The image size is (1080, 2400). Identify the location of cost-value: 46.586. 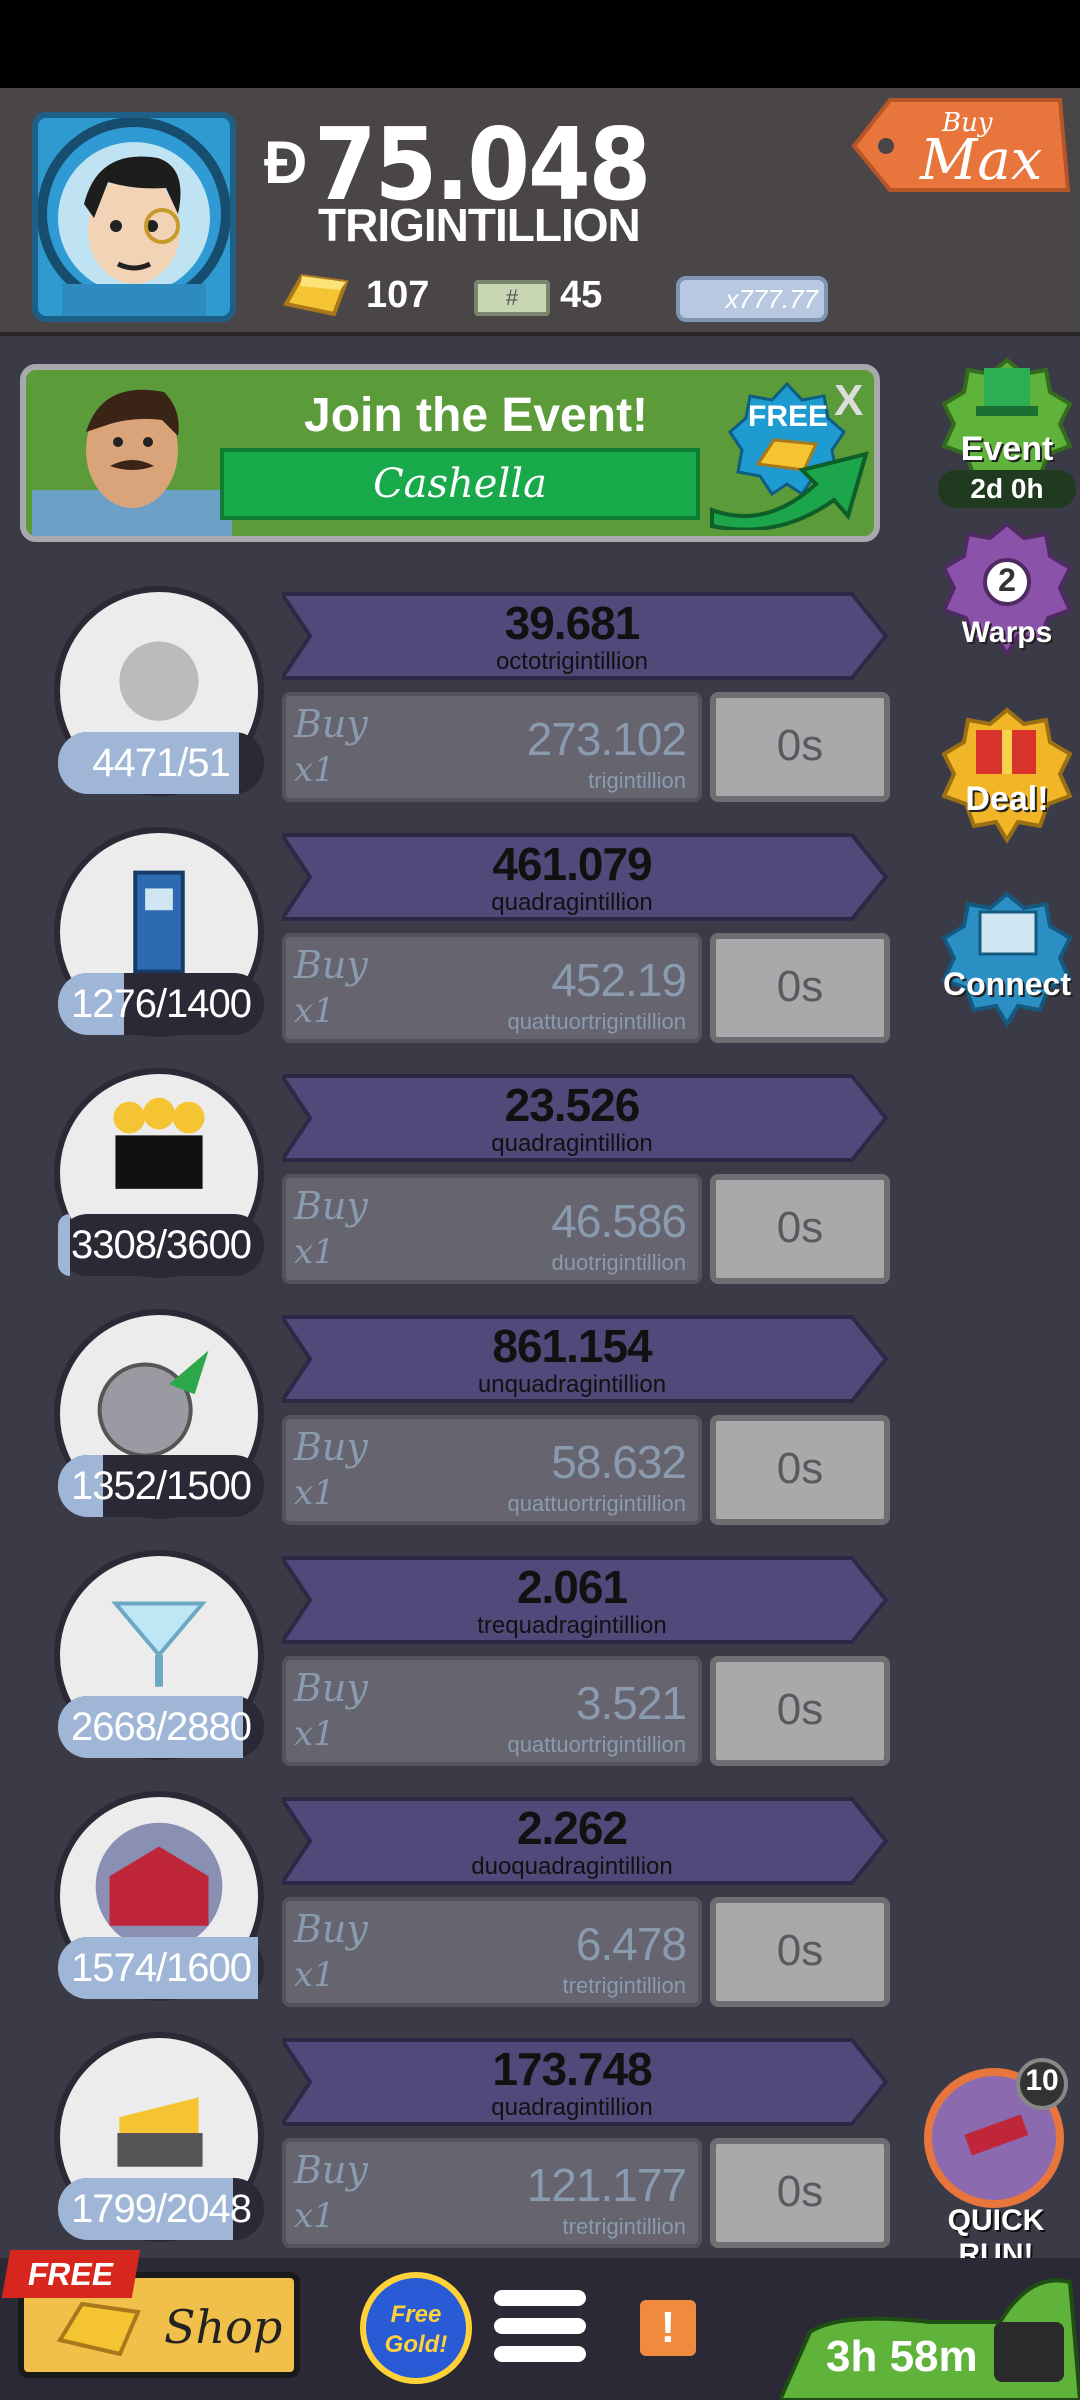
(619, 1221).